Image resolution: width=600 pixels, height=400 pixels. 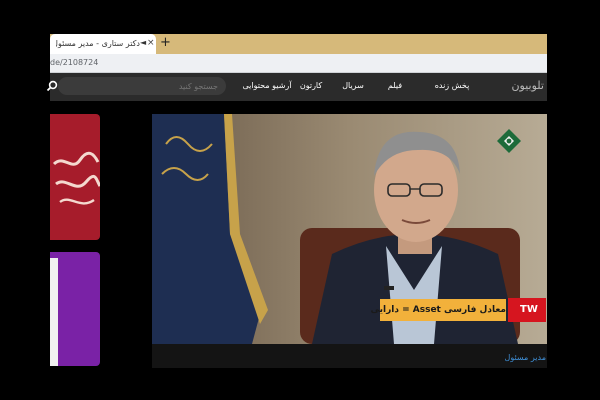 What do you see at coordinates (311, 86) in the screenshot?
I see `nav-cartoon: کارتون` at bounding box center [311, 86].